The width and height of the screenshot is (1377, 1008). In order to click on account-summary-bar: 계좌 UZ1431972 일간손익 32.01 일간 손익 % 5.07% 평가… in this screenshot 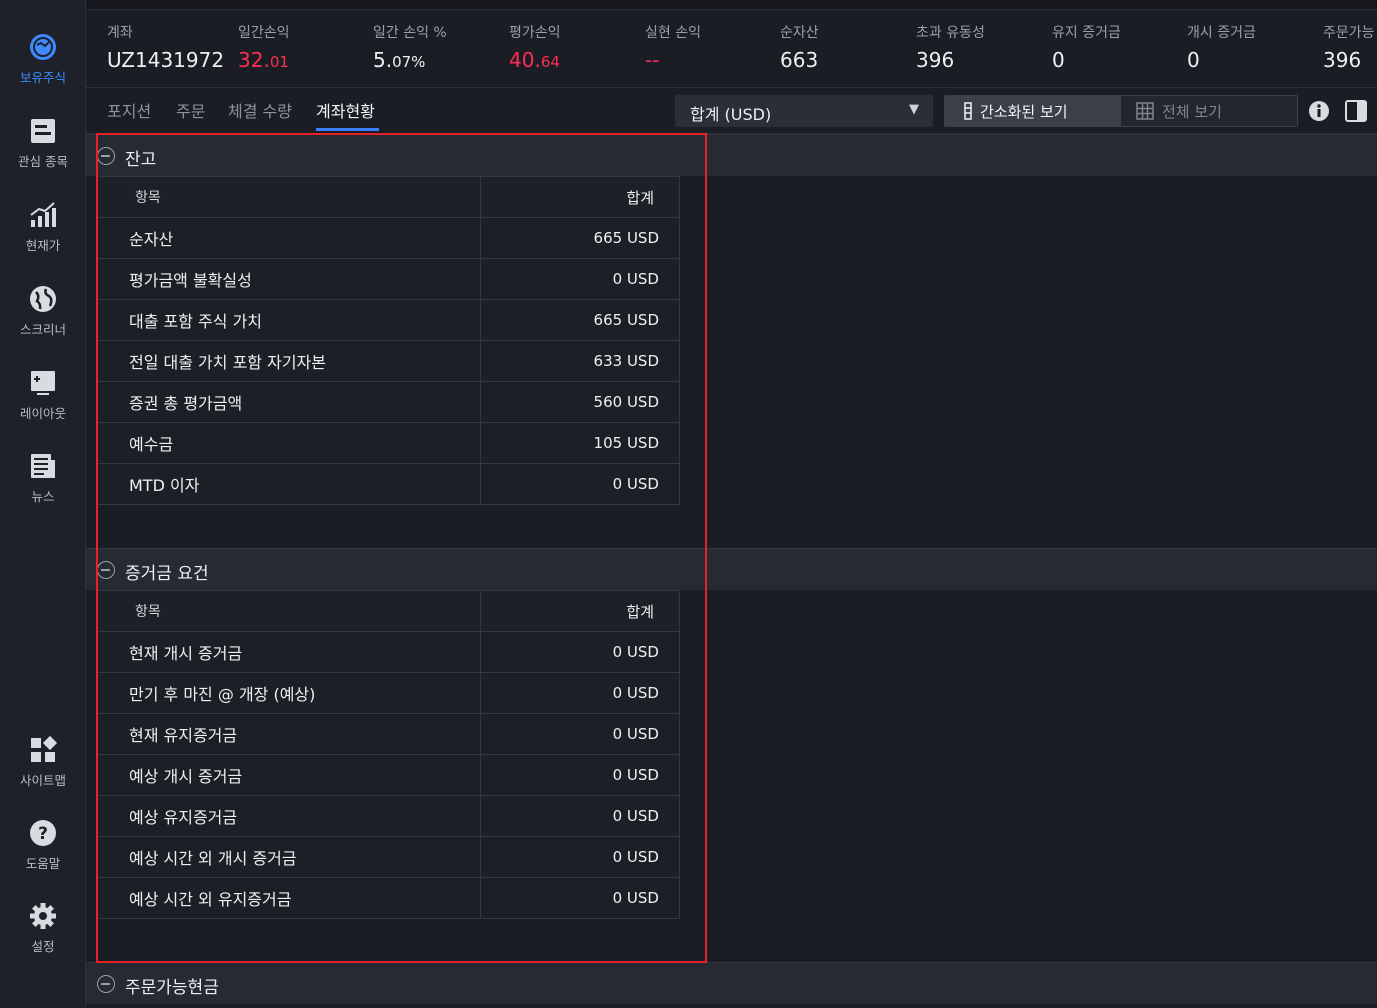, I will do `click(731, 49)`.